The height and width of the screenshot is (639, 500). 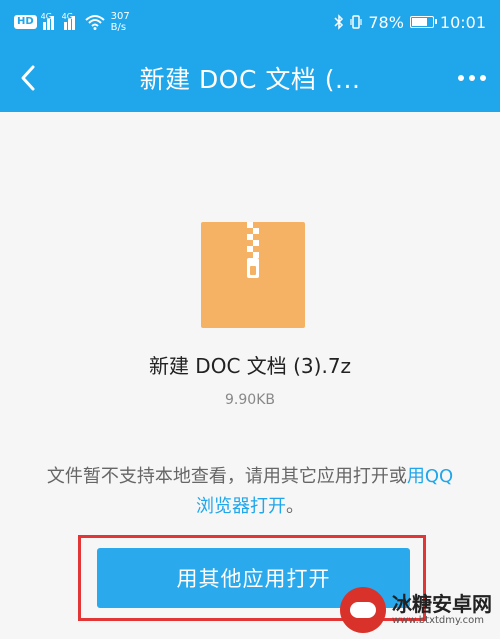 I want to click on back-button, so click(x=28, y=78).